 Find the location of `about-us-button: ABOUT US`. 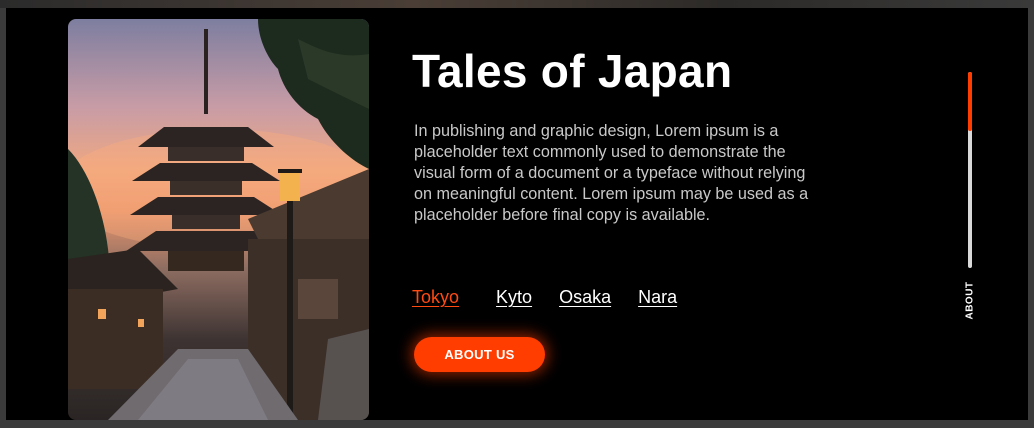

about-us-button: ABOUT US is located at coordinates (479, 354).